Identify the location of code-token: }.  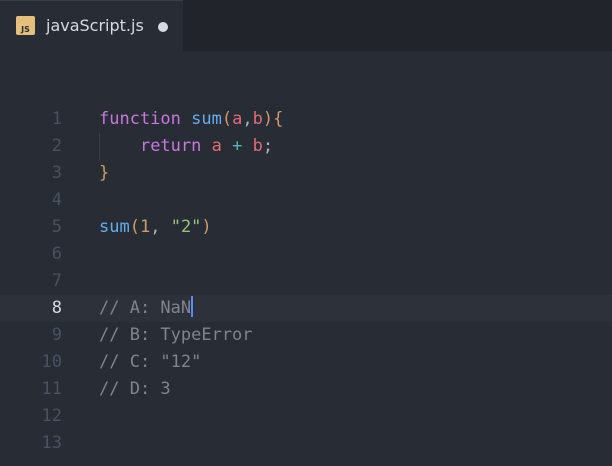
(104, 173).